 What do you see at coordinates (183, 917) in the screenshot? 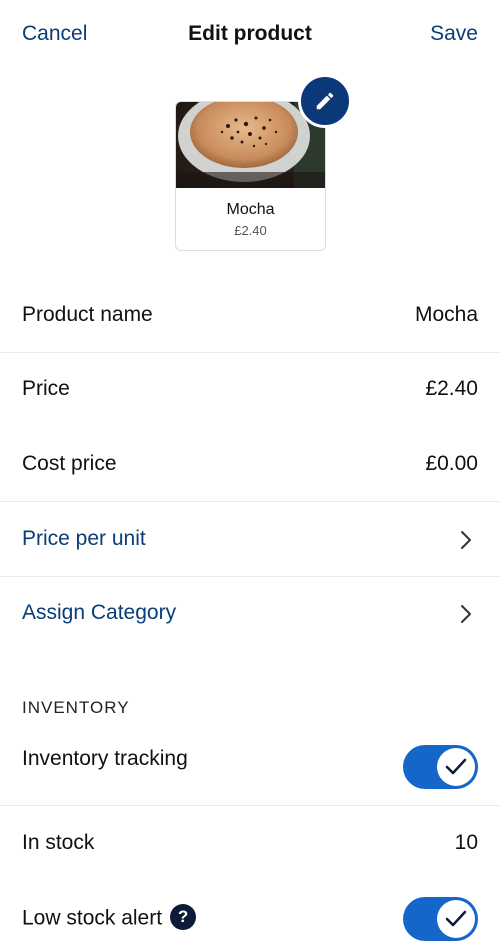
I see `help-icon: ?` at bounding box center [183, 917].